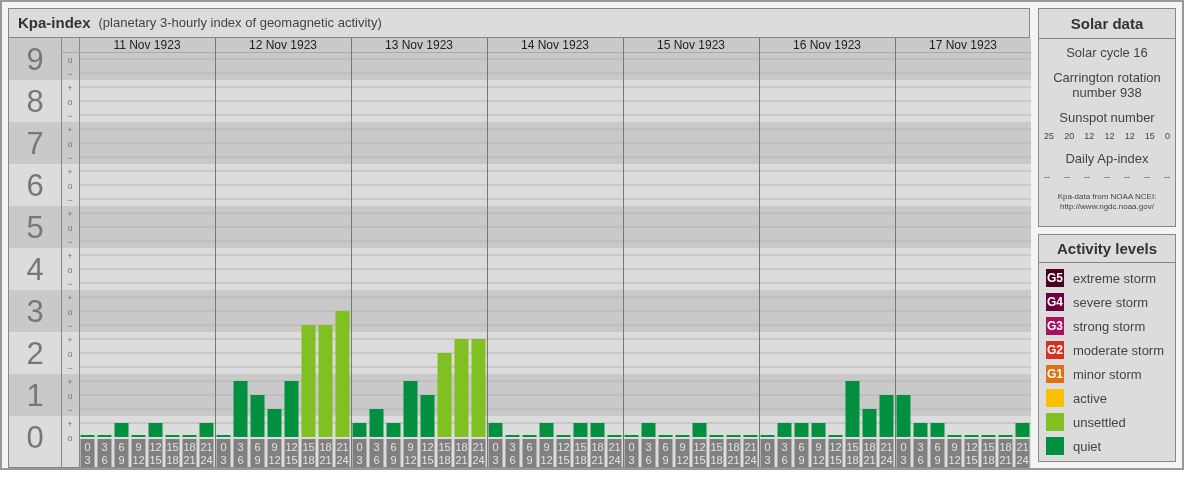 This screenshot has height=480, width=1184. What do you see at coordinates (1149, 136) in the screenshot?
I see `sunspot-value: 15` at bounding box center [1149, 136].